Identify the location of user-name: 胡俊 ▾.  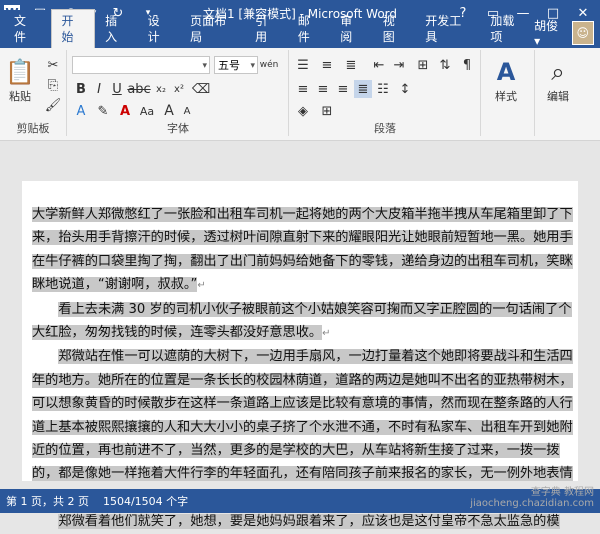
(549, 32).